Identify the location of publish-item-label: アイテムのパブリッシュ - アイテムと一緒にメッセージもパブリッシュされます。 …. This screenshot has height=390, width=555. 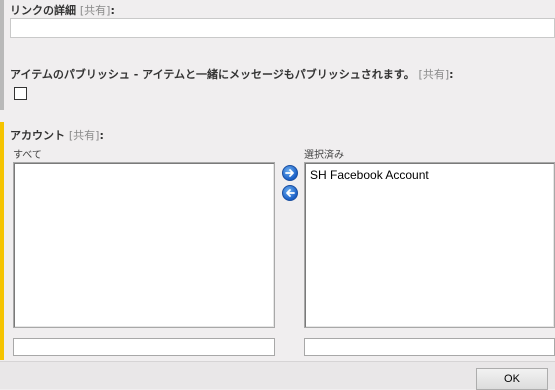
(232, 74).